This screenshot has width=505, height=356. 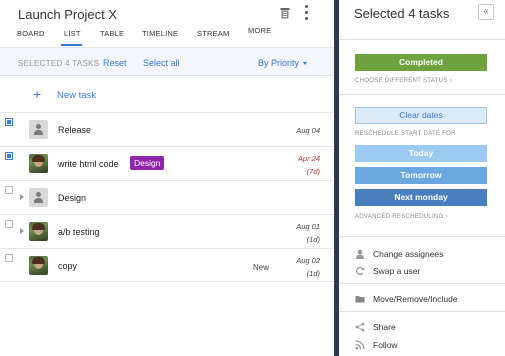 I want to click on select-all-link: Select all, so click(x=161, y=63).